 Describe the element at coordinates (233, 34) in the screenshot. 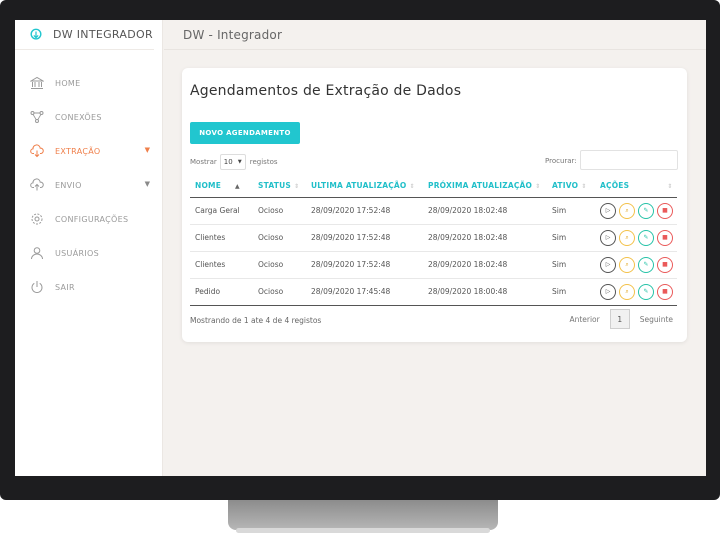

I see `topbar-title: DW - Integrador` at that location.